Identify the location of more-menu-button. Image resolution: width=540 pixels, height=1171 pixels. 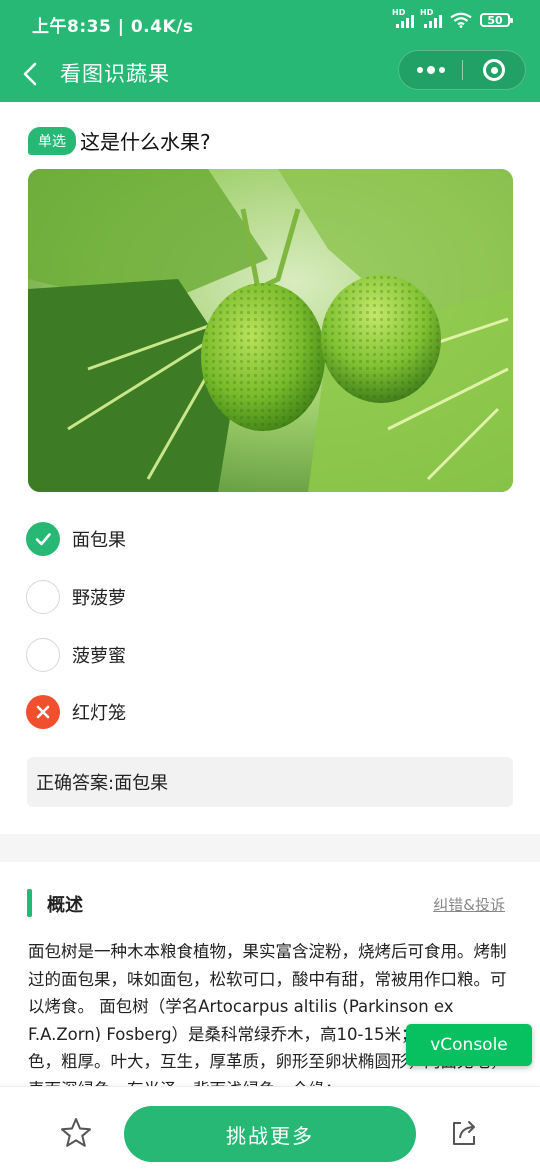
(431, 70).